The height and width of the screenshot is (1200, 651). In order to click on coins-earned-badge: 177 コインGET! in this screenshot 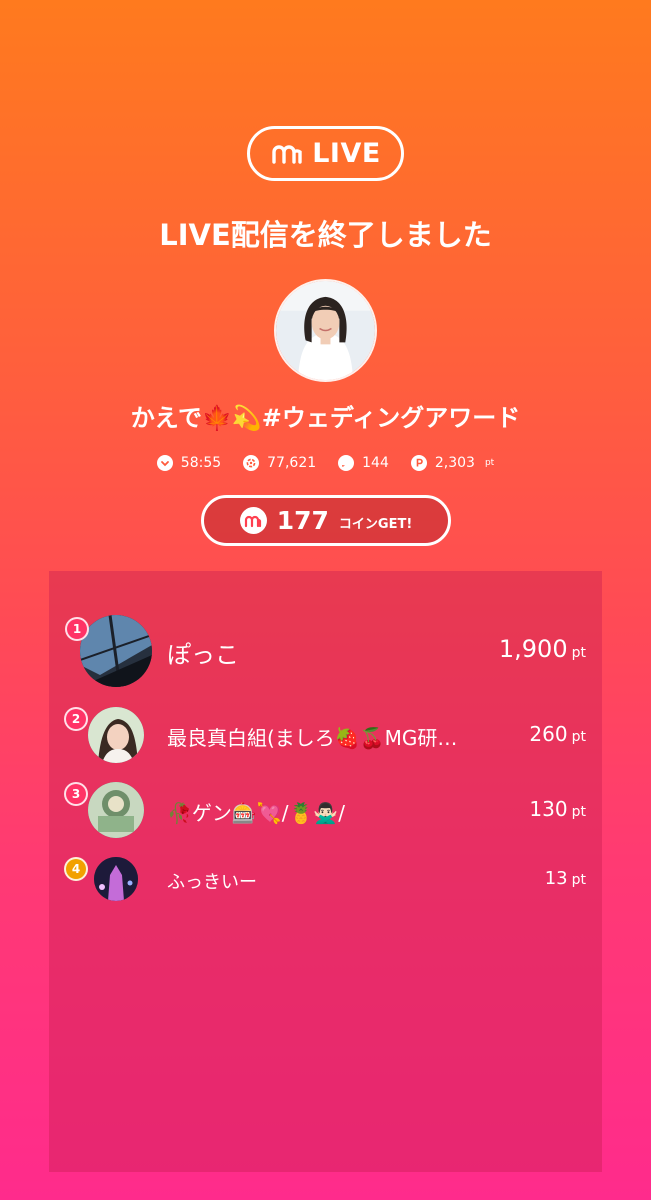, I will do `click(326, 520)`.